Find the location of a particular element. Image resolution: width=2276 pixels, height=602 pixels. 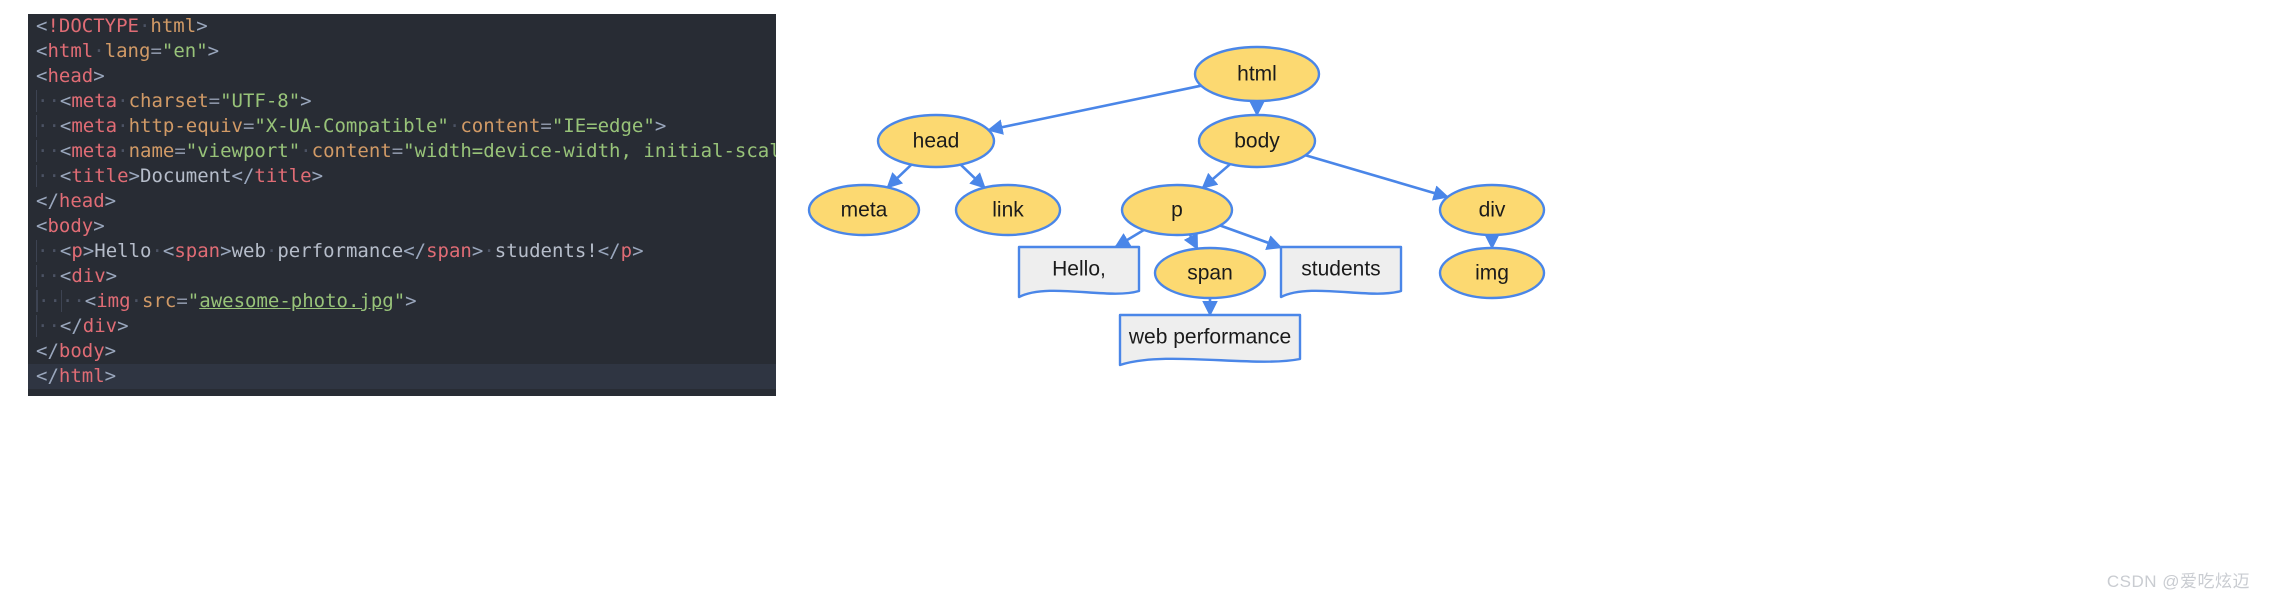

code-line: ··<div> is located at coordinates (402, 276).